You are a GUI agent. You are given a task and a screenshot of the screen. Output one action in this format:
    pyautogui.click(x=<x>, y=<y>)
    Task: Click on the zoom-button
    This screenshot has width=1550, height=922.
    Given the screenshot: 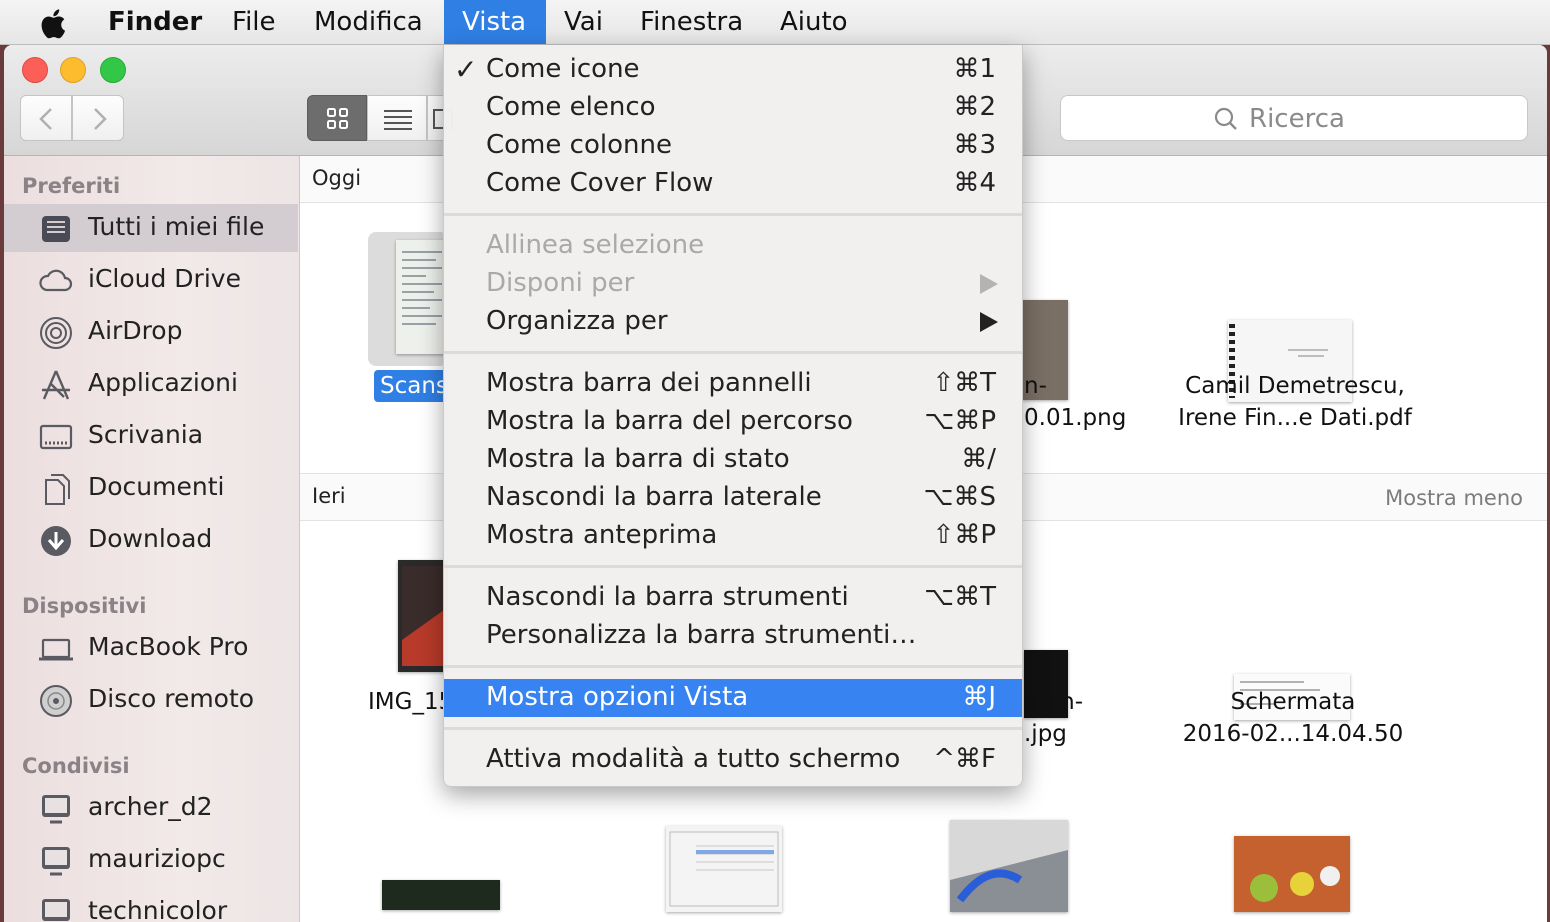 What is the action you would take?
    pyautogui.click(x=113, y=70)
    